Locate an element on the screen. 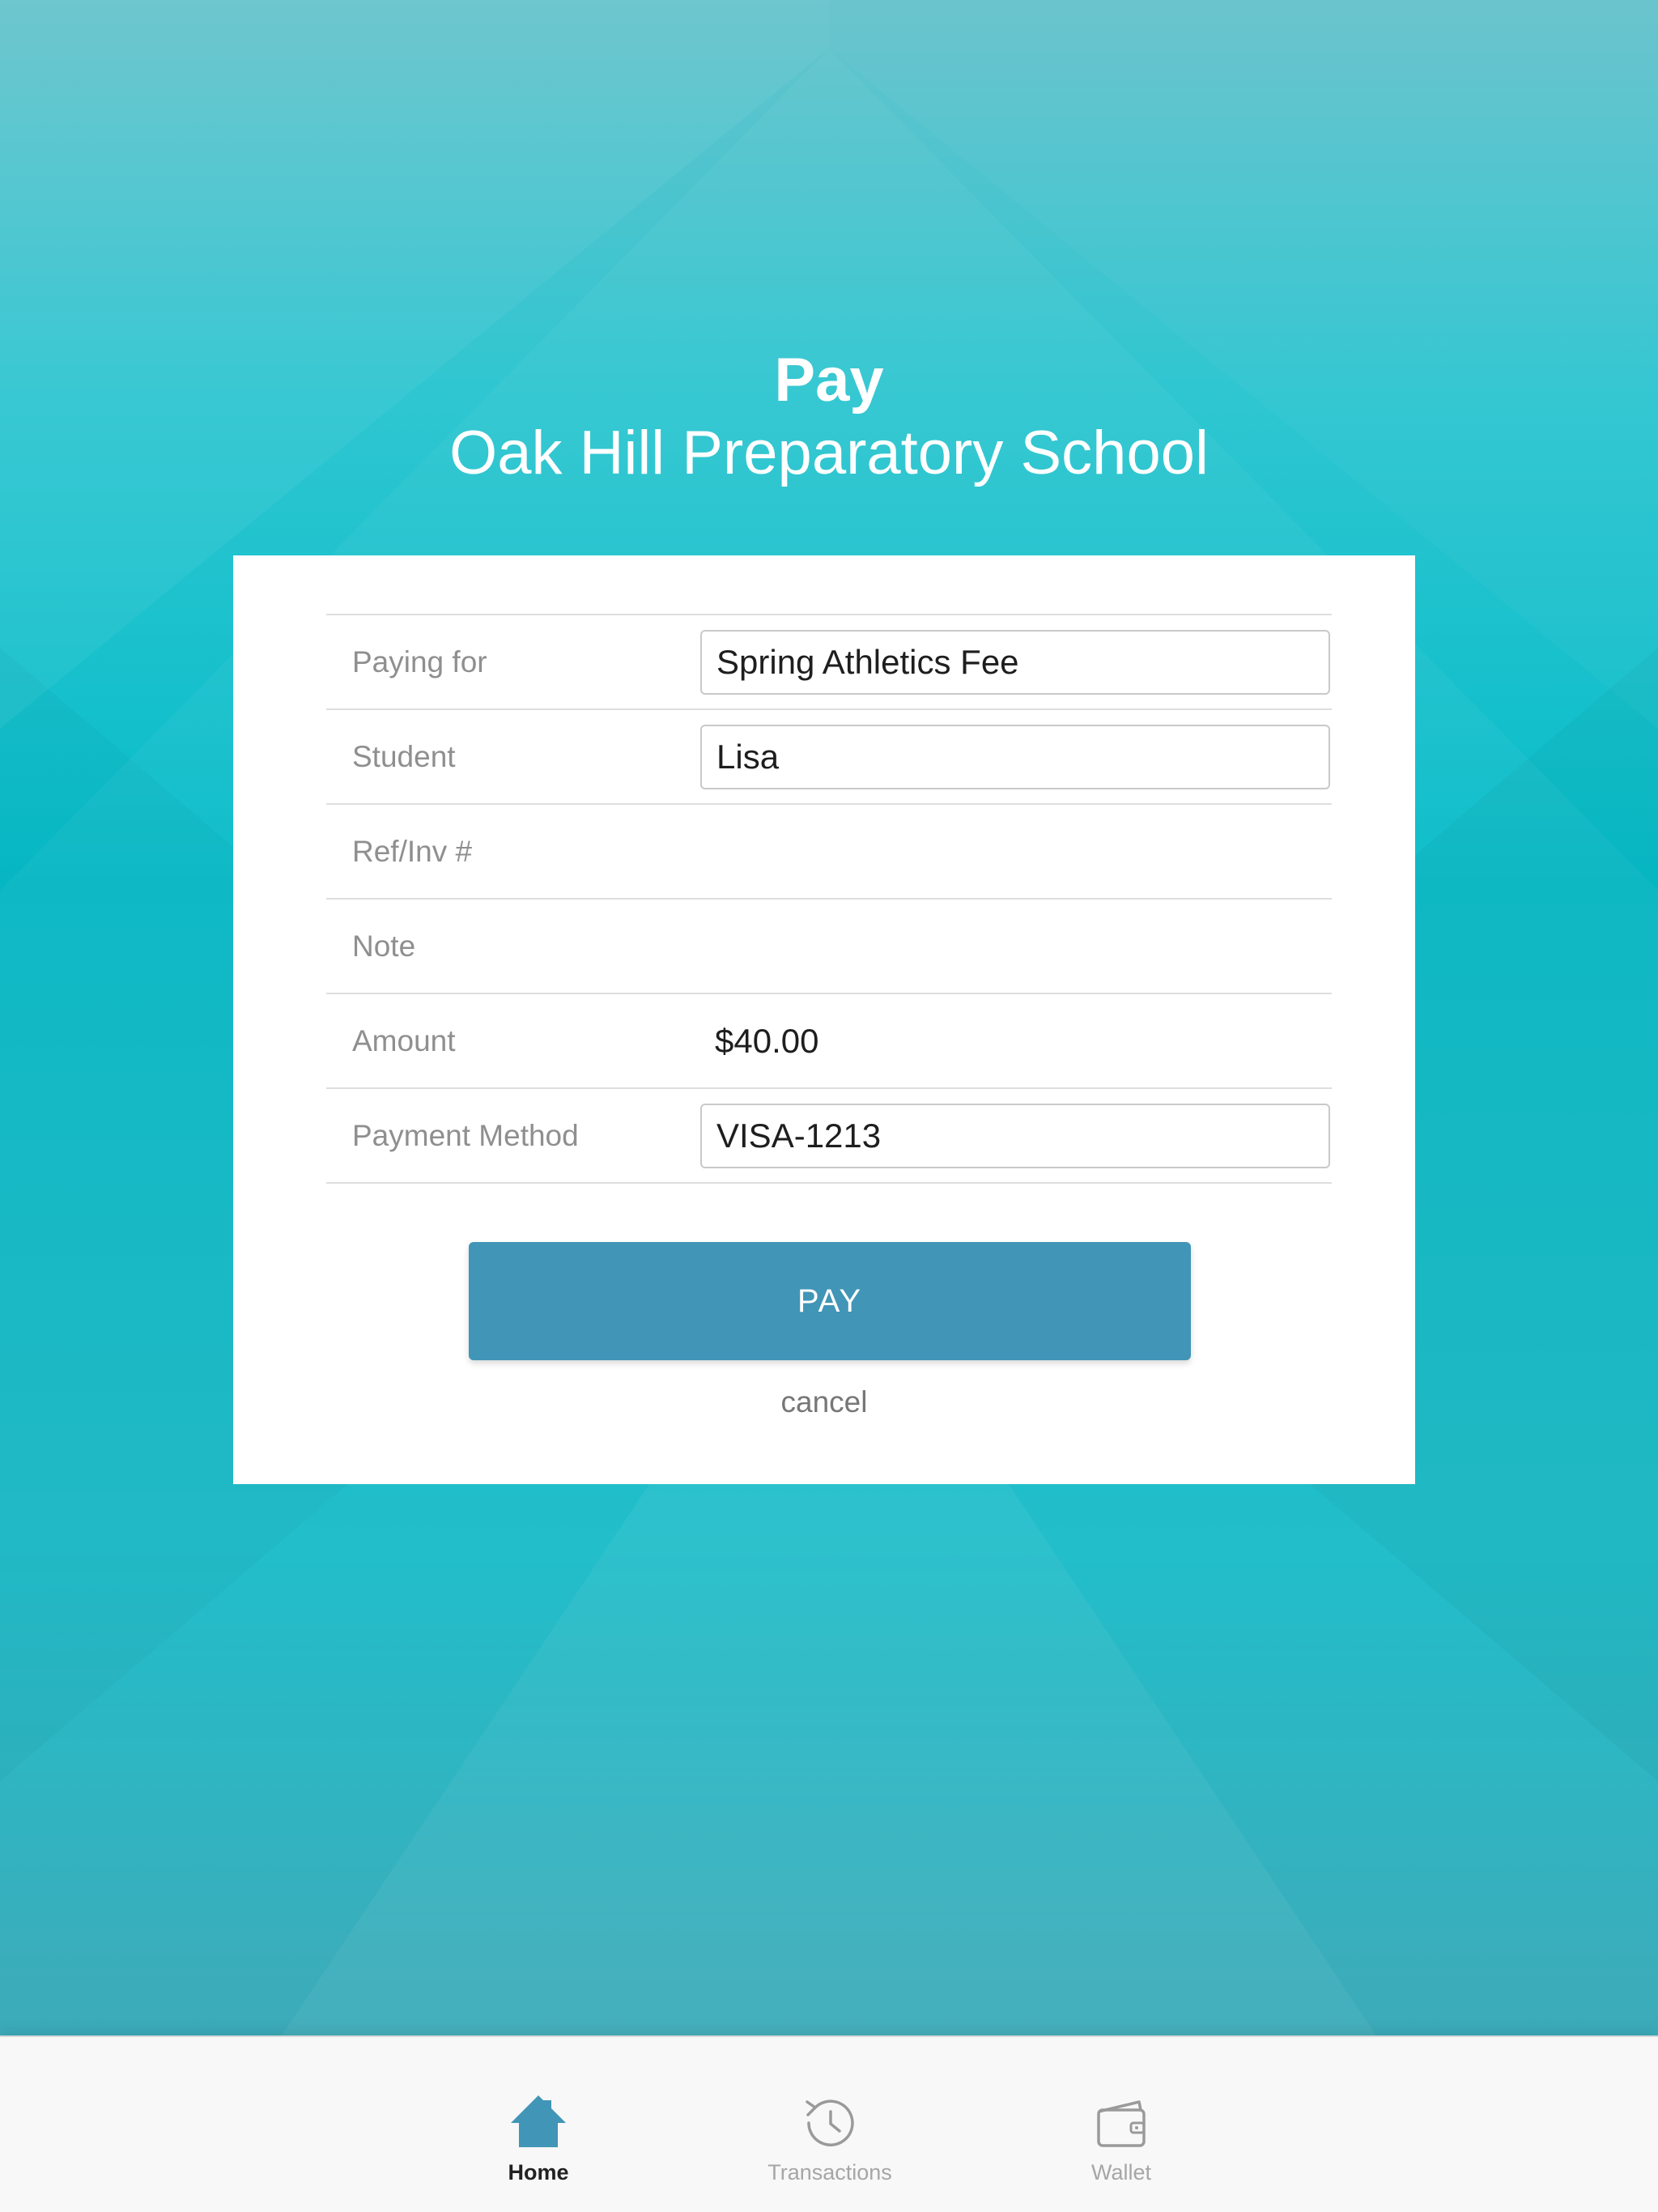  paying-for-label: Paying for is located at coordinates (419, 661).